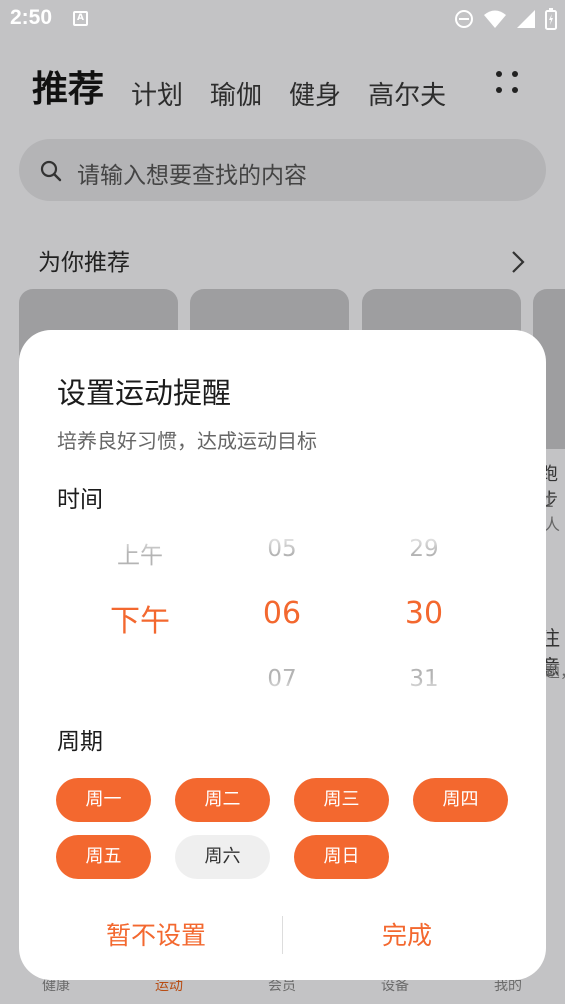 The width and height of the screenshot is (565, 1004). I want to click on day-chip-wednesday: 周三, so click(341, 800).